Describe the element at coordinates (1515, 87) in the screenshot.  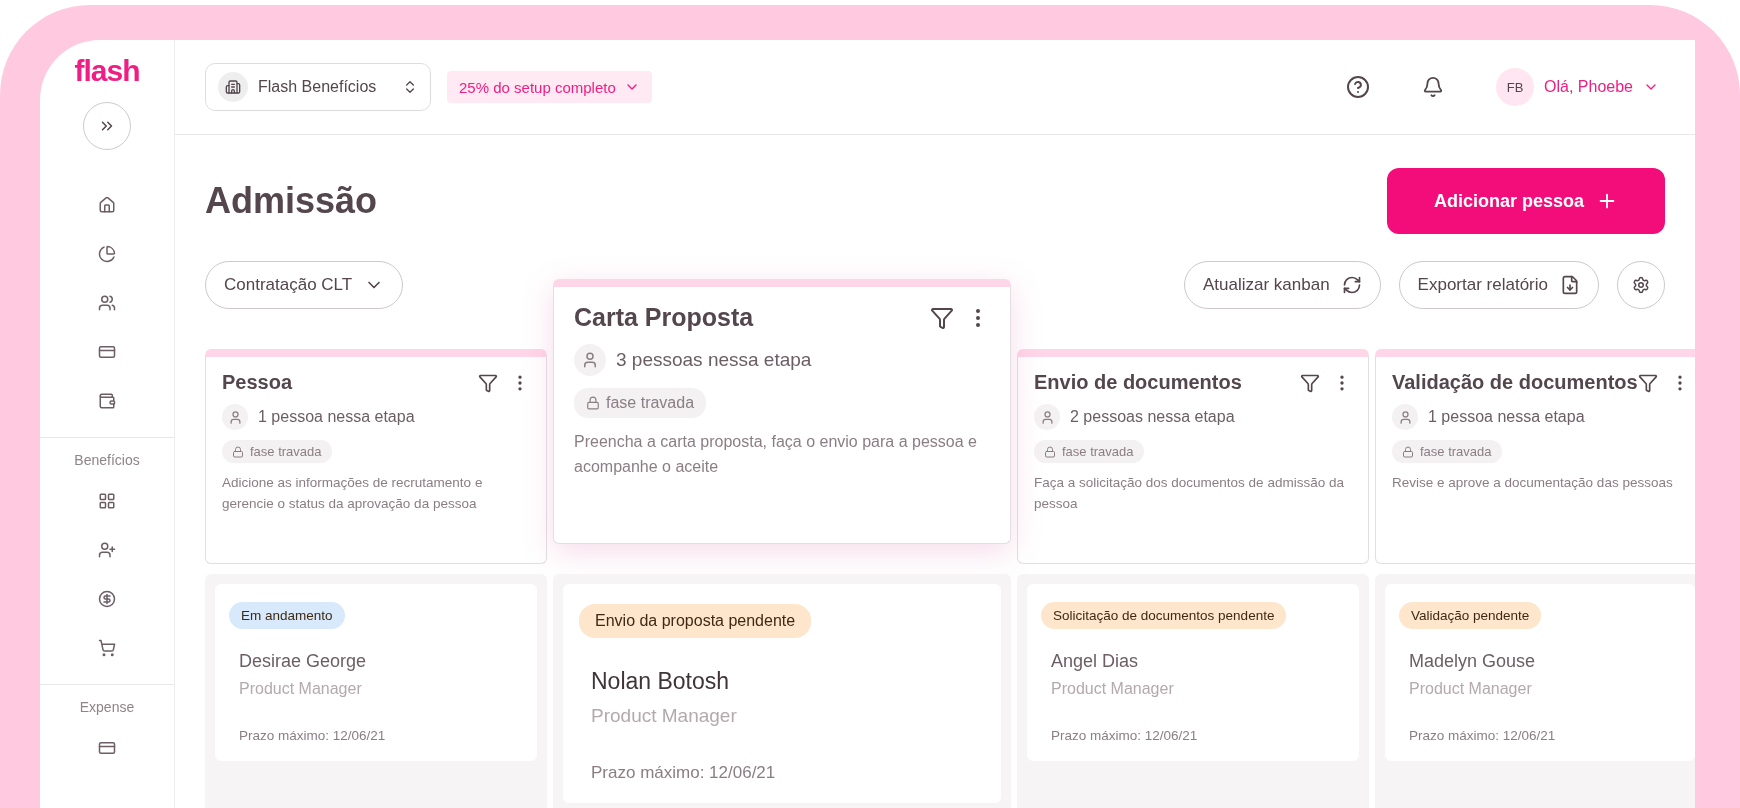
I see `avatar: FB` at that location.